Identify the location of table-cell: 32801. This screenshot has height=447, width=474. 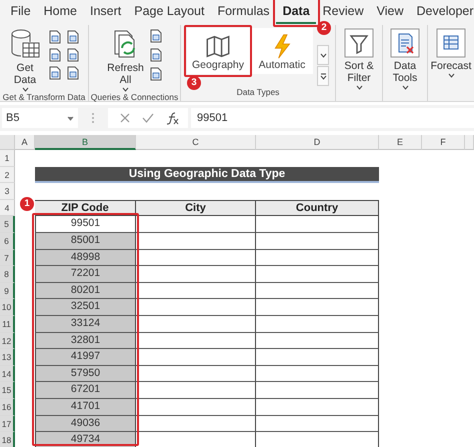
(85, 341).